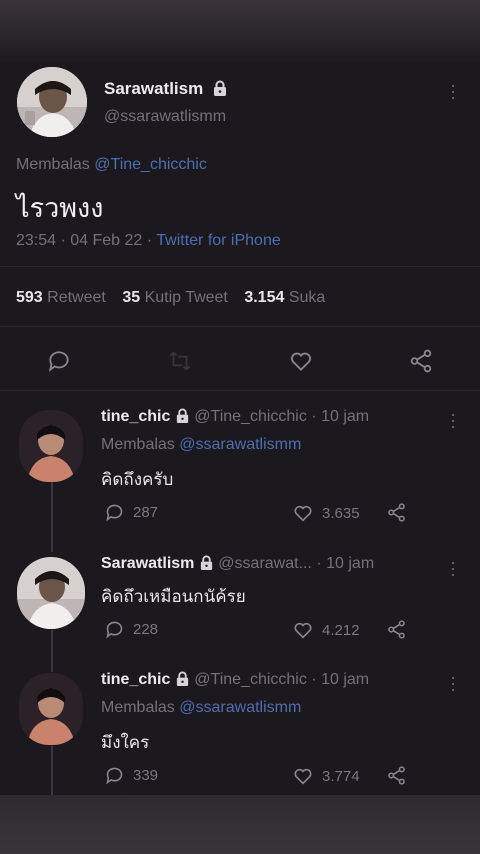 The height and width of the screenshot is (854, 480). I want to click on reply-header: Sarawatlism @ssarawat... · 10 jam, so click(237, 565).